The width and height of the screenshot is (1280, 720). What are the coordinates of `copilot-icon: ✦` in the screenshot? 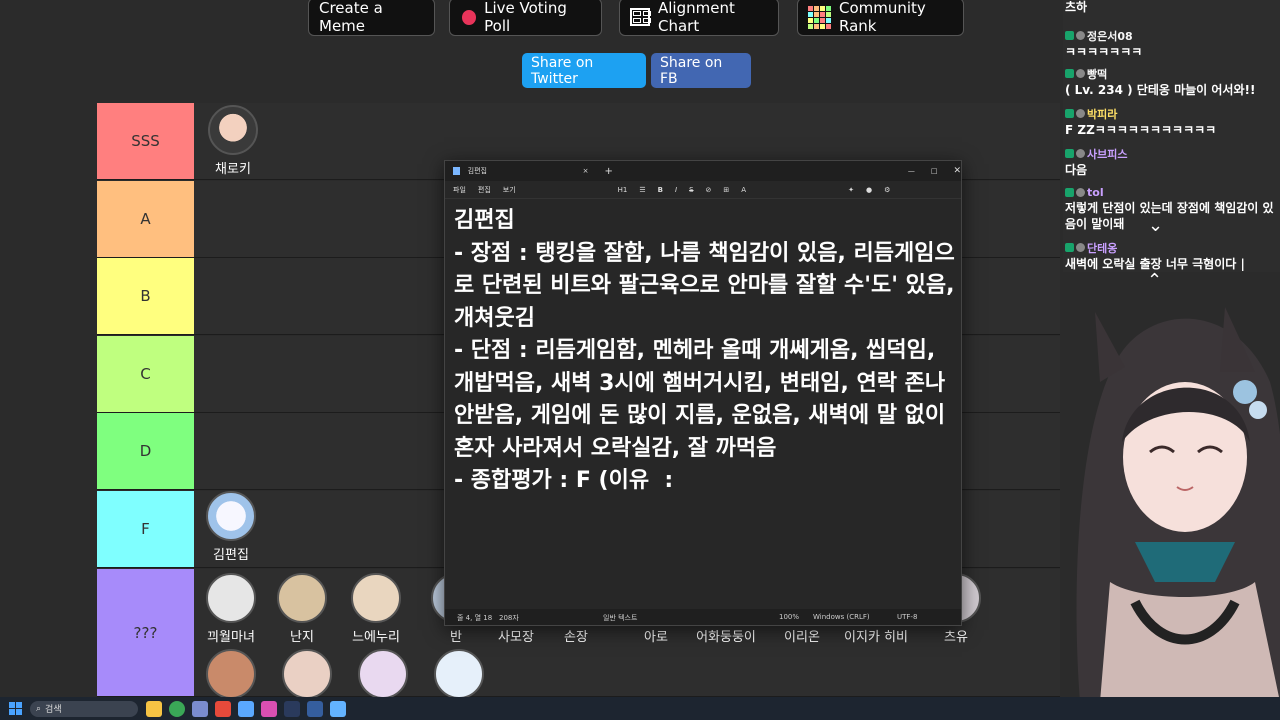 It's located at (851, 190).